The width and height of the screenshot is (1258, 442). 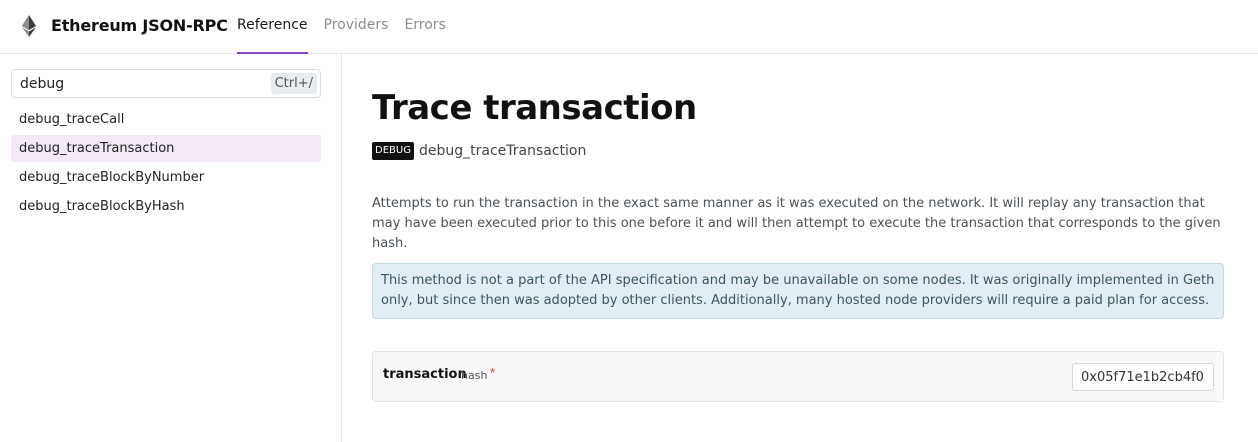 I want to click on search-input, so click(x=145, y=84).